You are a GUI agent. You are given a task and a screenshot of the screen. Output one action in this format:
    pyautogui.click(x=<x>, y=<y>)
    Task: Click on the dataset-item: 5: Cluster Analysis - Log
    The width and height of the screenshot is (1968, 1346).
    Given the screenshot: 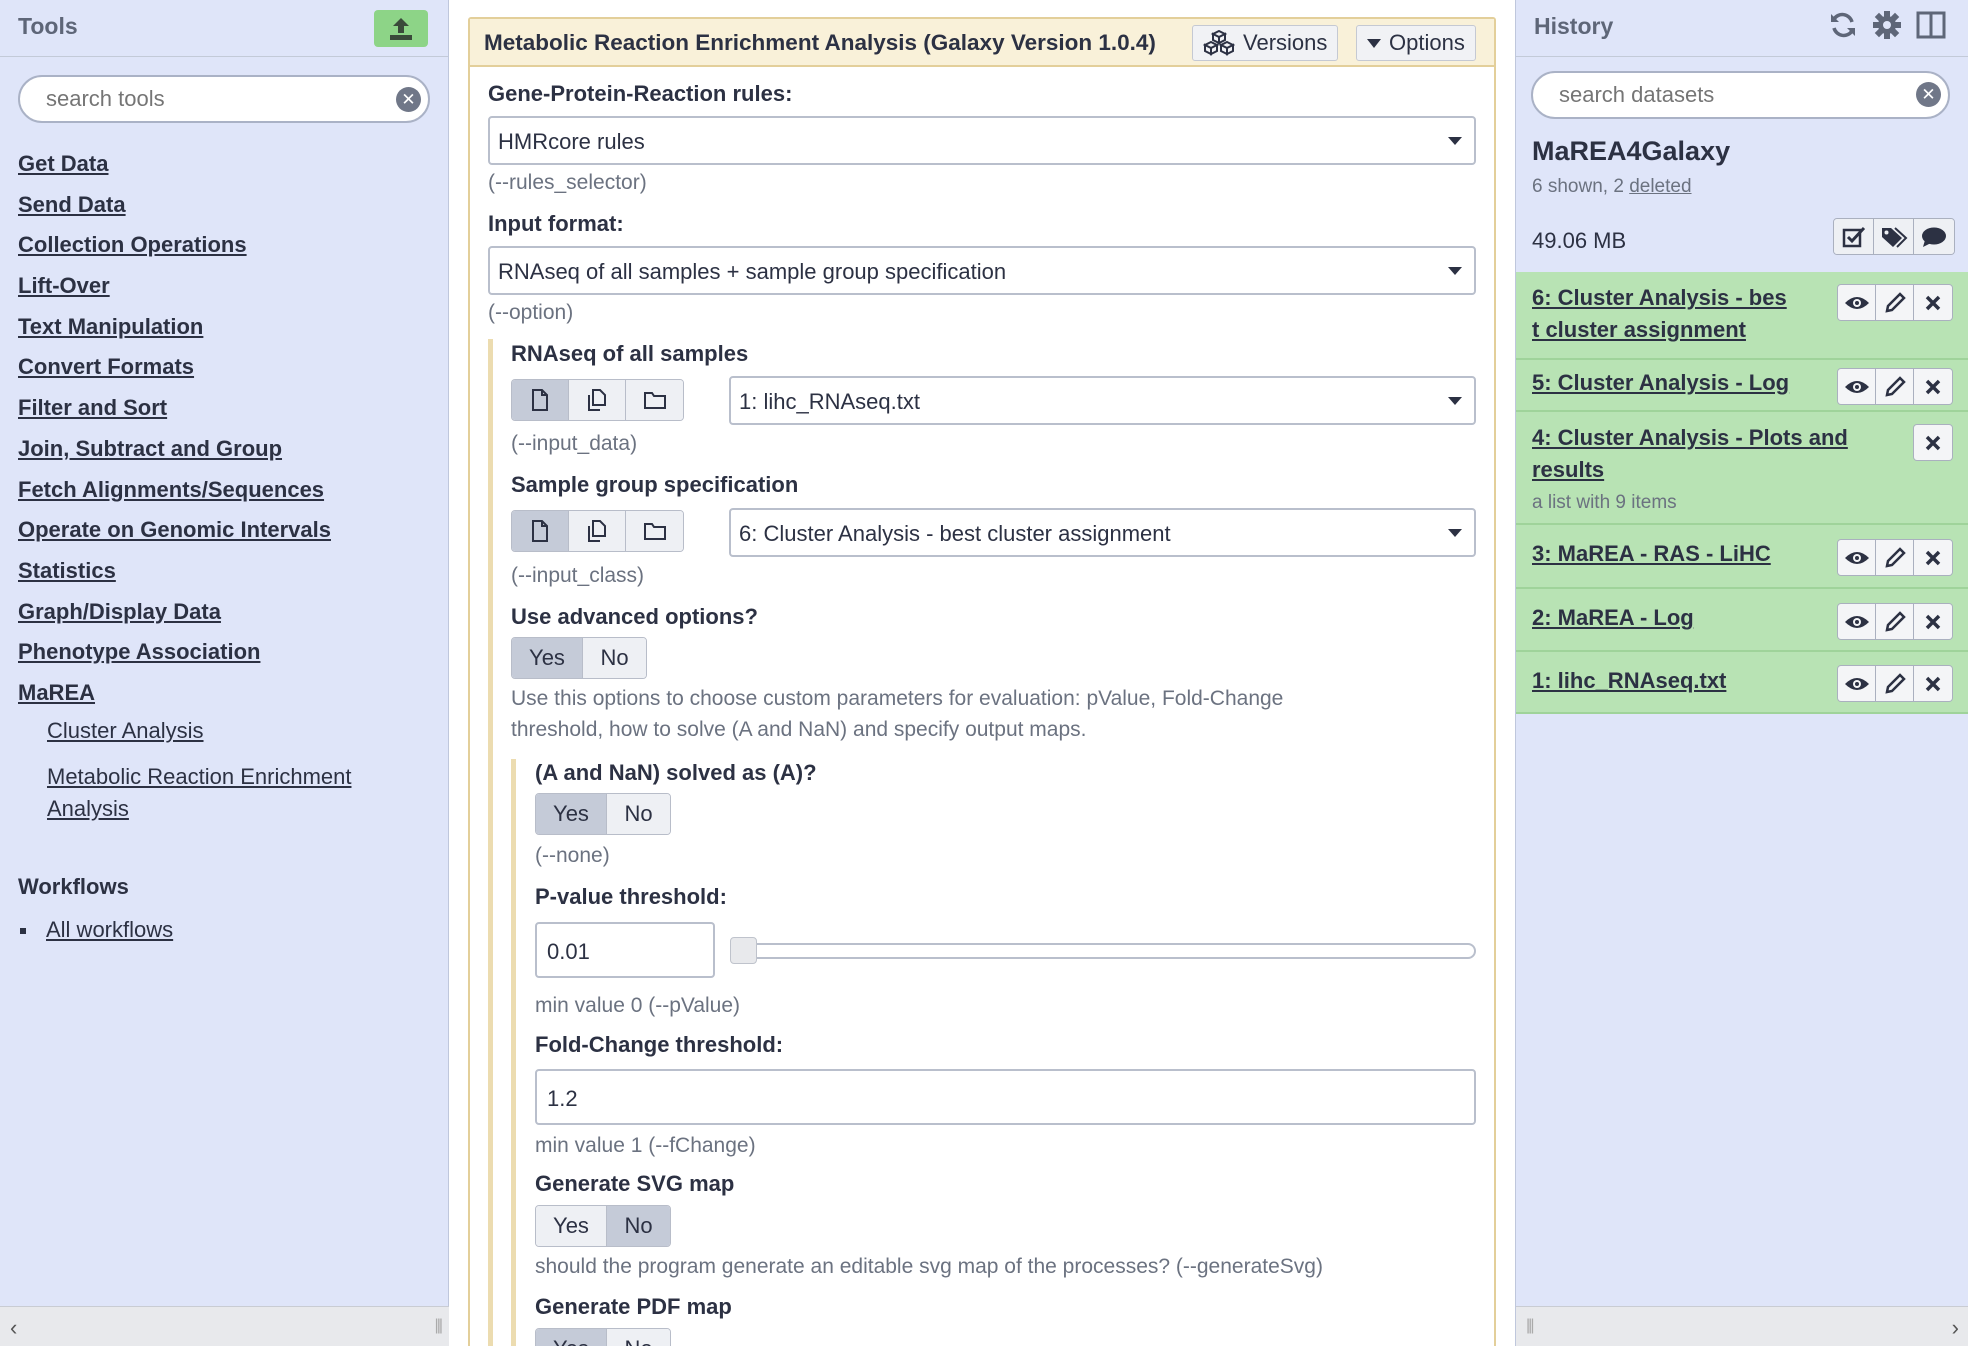 What is the action you would take?
    pyautogui.click(x=1742, y=386)
    